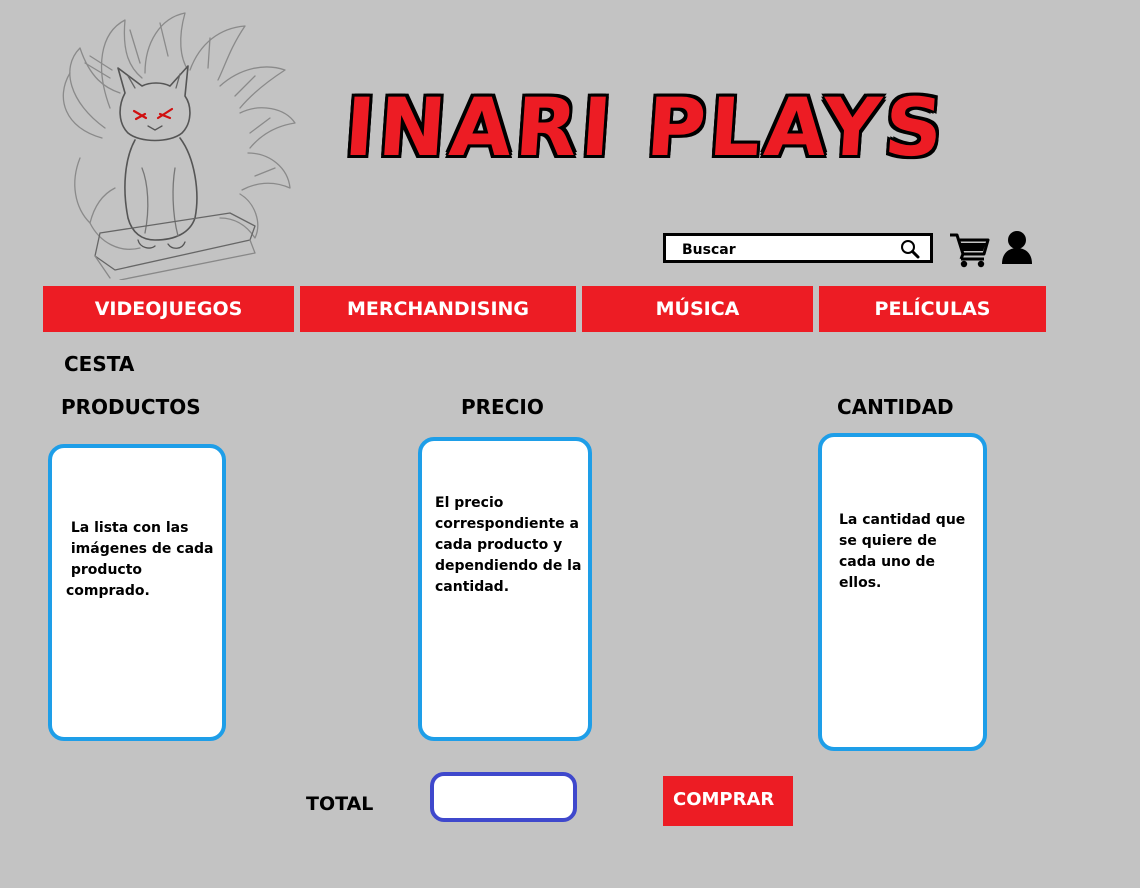  I want to click on search-input, so click(787, 250).